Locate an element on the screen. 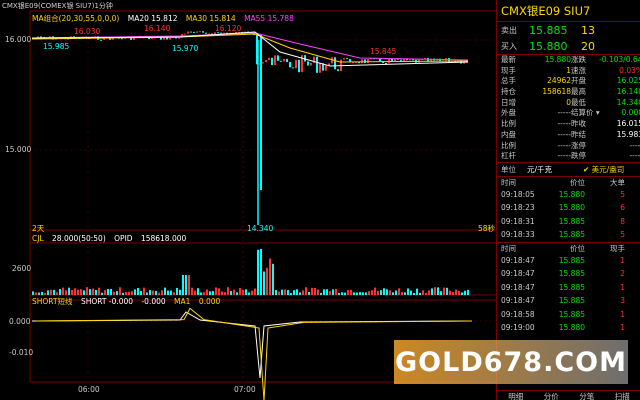 The width and height of the screenshot is (640, 400). trade-price: 15.880 is located at coordinates (571, 328).